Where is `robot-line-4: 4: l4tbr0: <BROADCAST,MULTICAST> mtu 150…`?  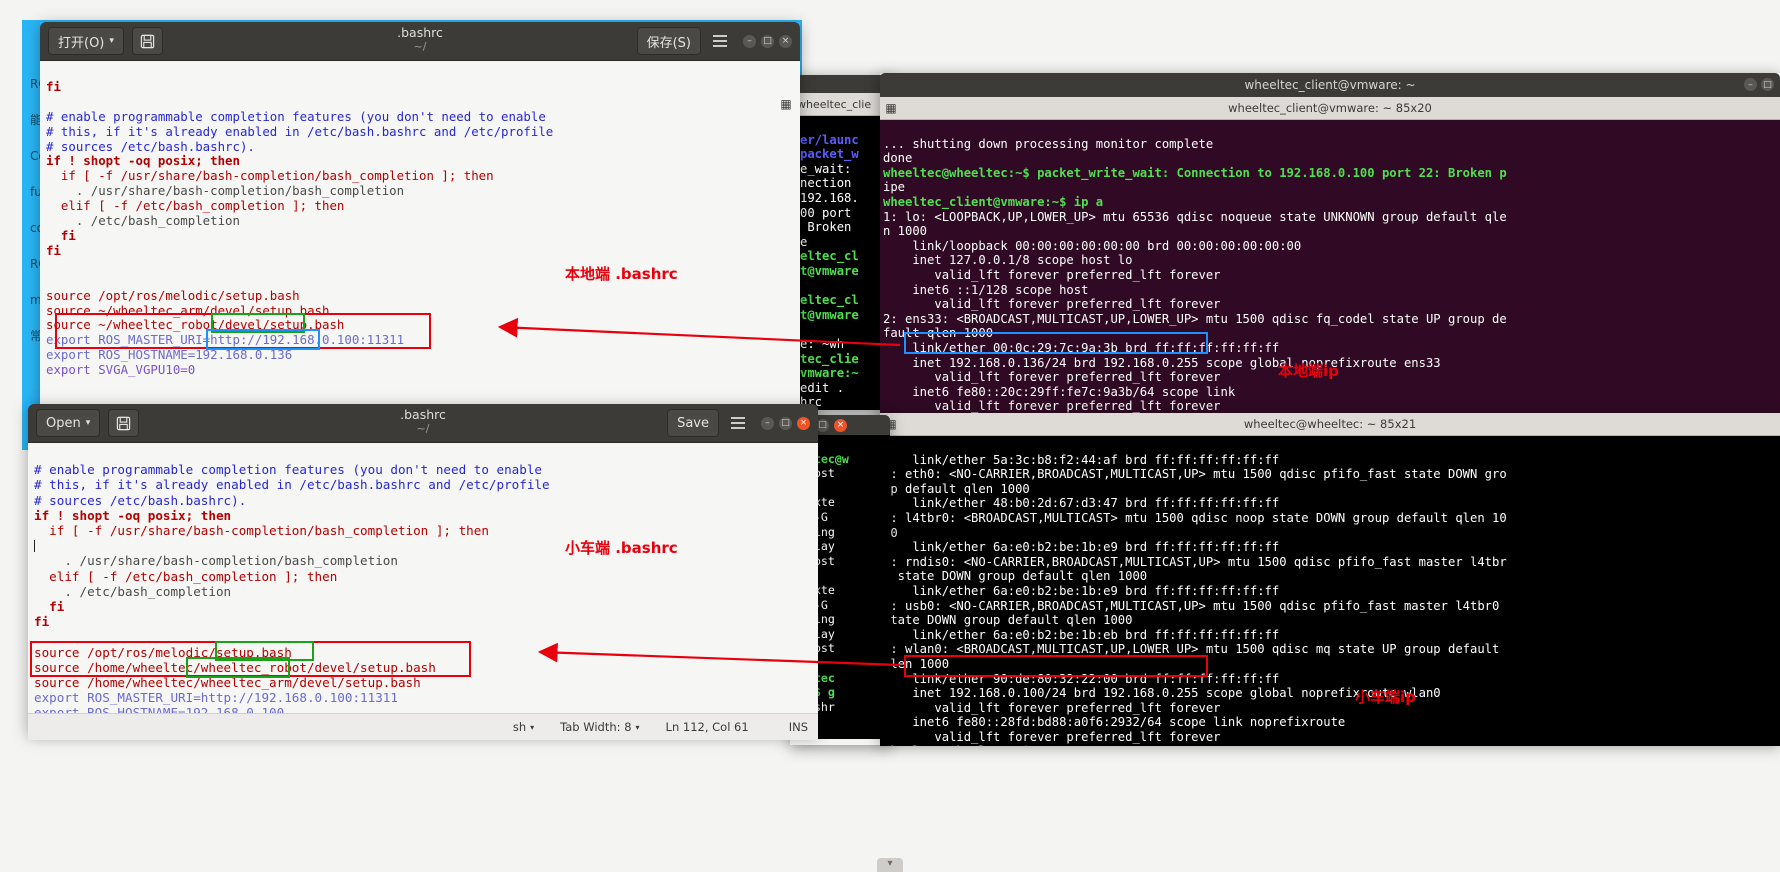 robot-line-4: 4: l4tbr0: <BROADCAST,MULTICAST> mtu 150… is located at coordinates (1195, 517).